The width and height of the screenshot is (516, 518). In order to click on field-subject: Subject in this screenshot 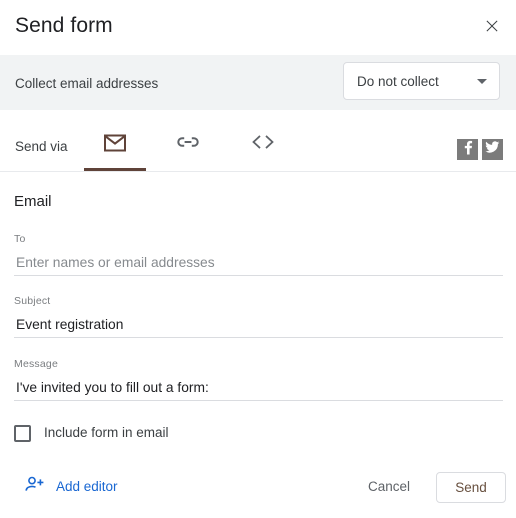, I will do `click(258, 316)`.